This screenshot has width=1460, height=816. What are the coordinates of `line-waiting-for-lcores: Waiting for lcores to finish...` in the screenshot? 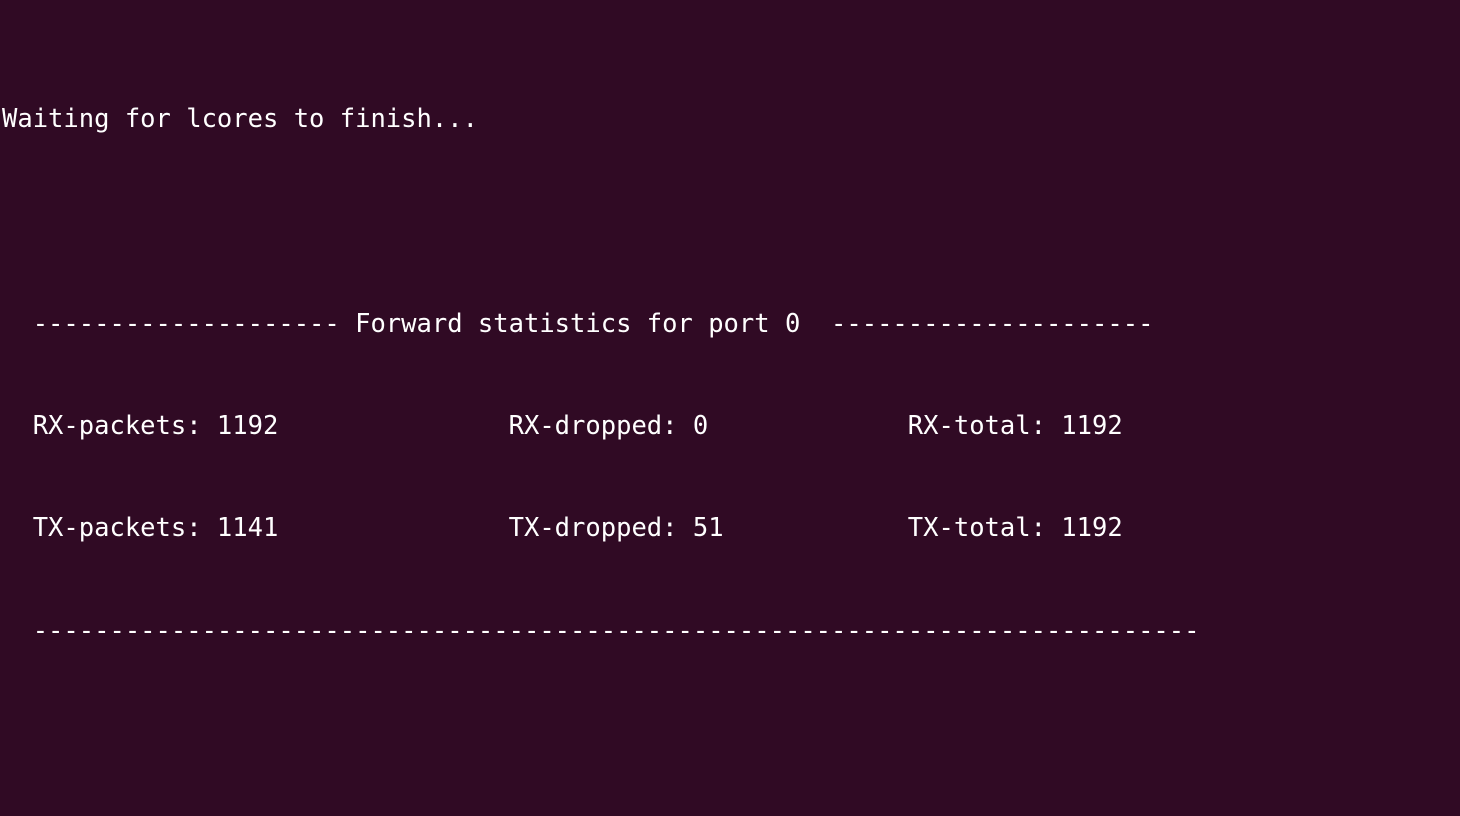 It's located at (240, 119).